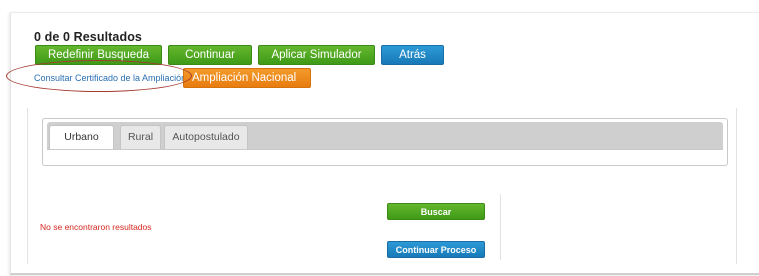  Describe the element at coordinates (96, 227) in the screenshot. I see `no-results-message: No se encontraron resultados` at that location.